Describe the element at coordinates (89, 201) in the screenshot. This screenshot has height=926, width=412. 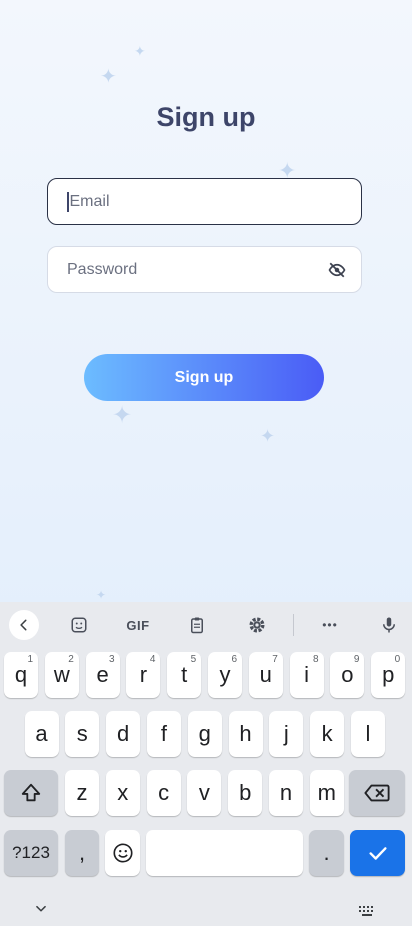
I see `email-placeholder: Email` at that location.